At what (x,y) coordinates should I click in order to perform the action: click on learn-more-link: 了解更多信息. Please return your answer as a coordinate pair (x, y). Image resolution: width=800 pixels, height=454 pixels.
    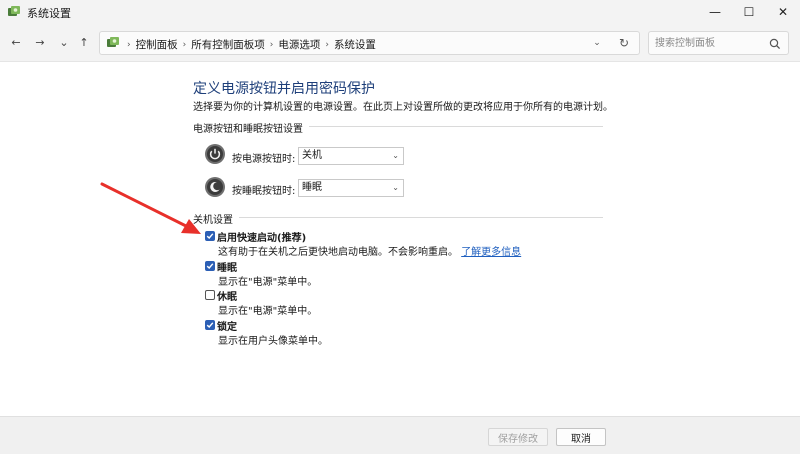
    Looking at the image, I should click on (491, 252).